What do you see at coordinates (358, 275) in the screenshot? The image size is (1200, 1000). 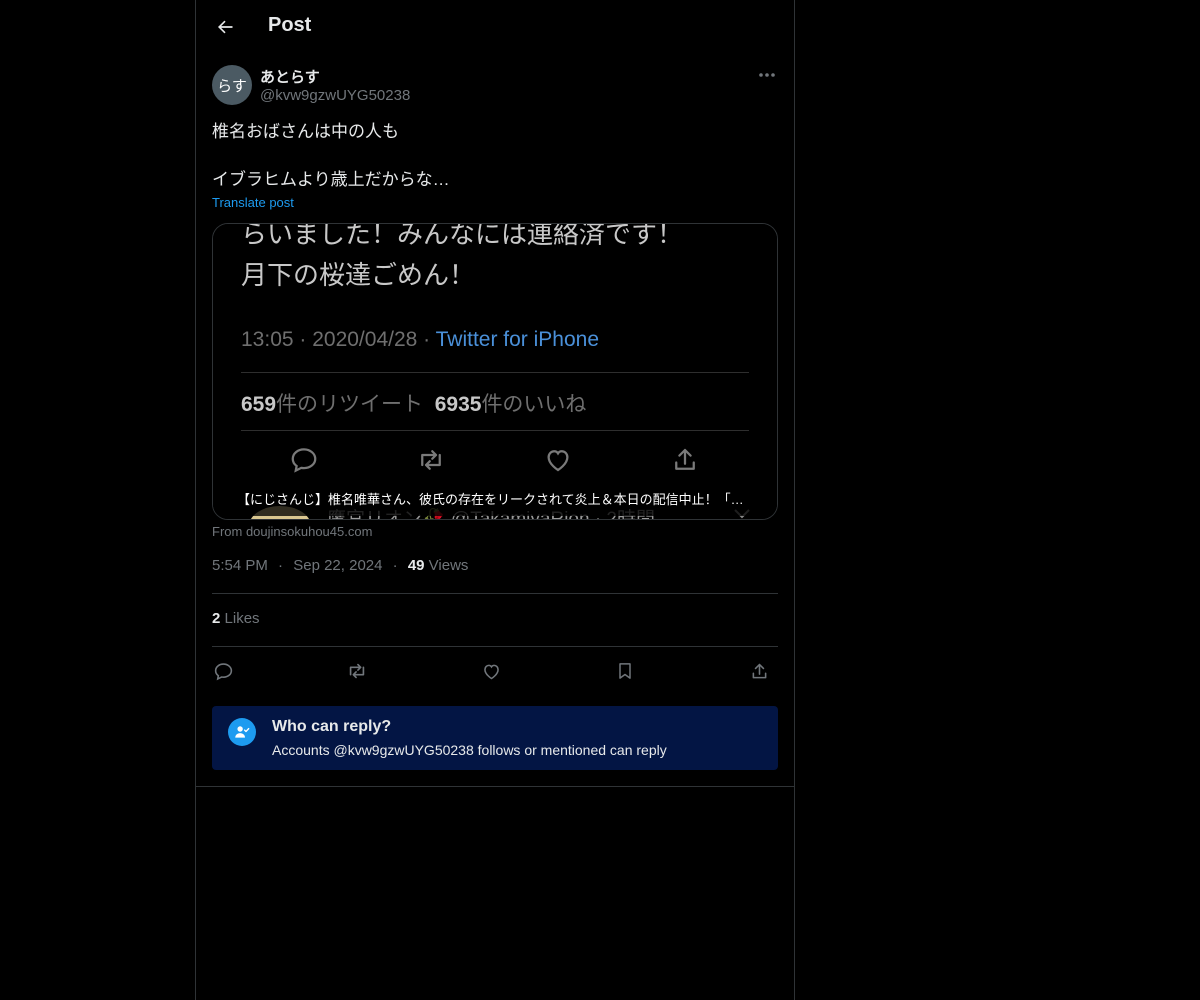 I see `card-image-text-line: 月下の桜達ごめん！` at bounding box center [358, 275].